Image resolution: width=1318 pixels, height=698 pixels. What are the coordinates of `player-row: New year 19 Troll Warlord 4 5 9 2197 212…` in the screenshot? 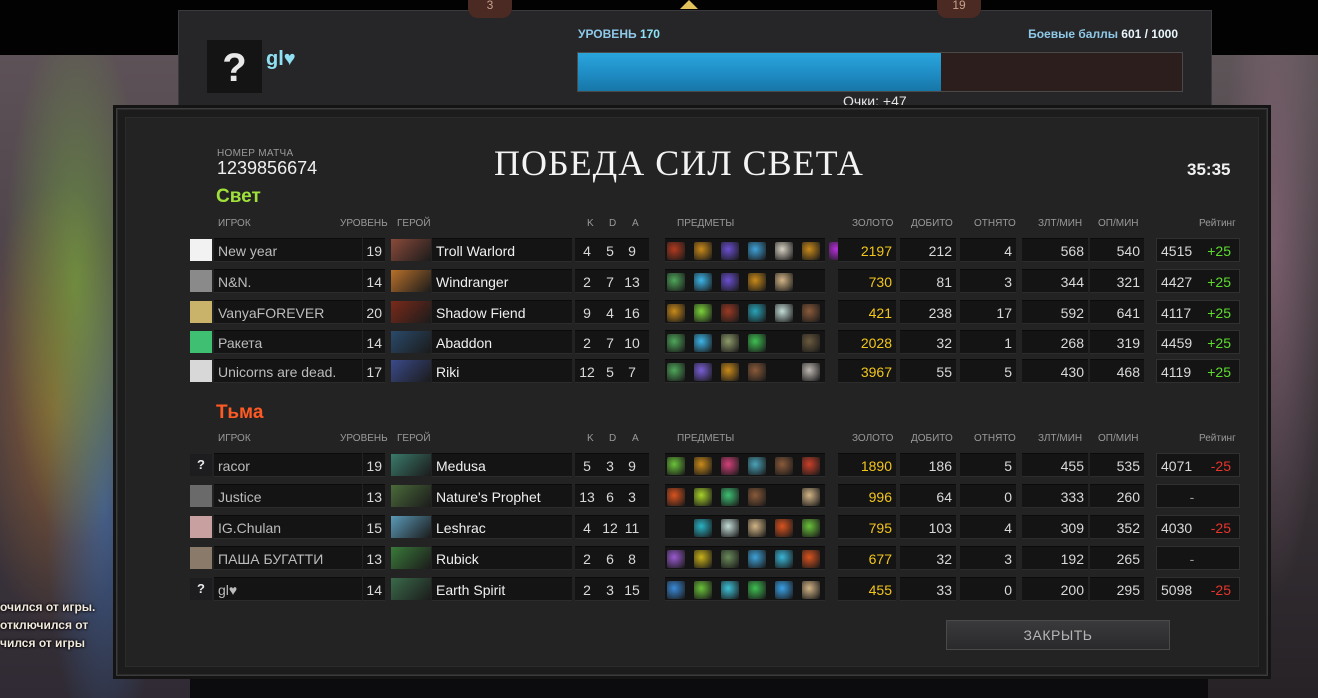 It's located at (716, 250).